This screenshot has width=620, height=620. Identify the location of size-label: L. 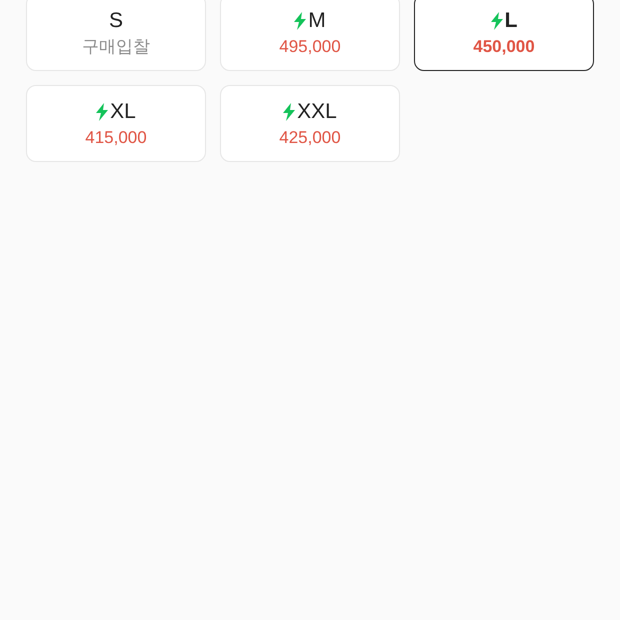
(511, 20).